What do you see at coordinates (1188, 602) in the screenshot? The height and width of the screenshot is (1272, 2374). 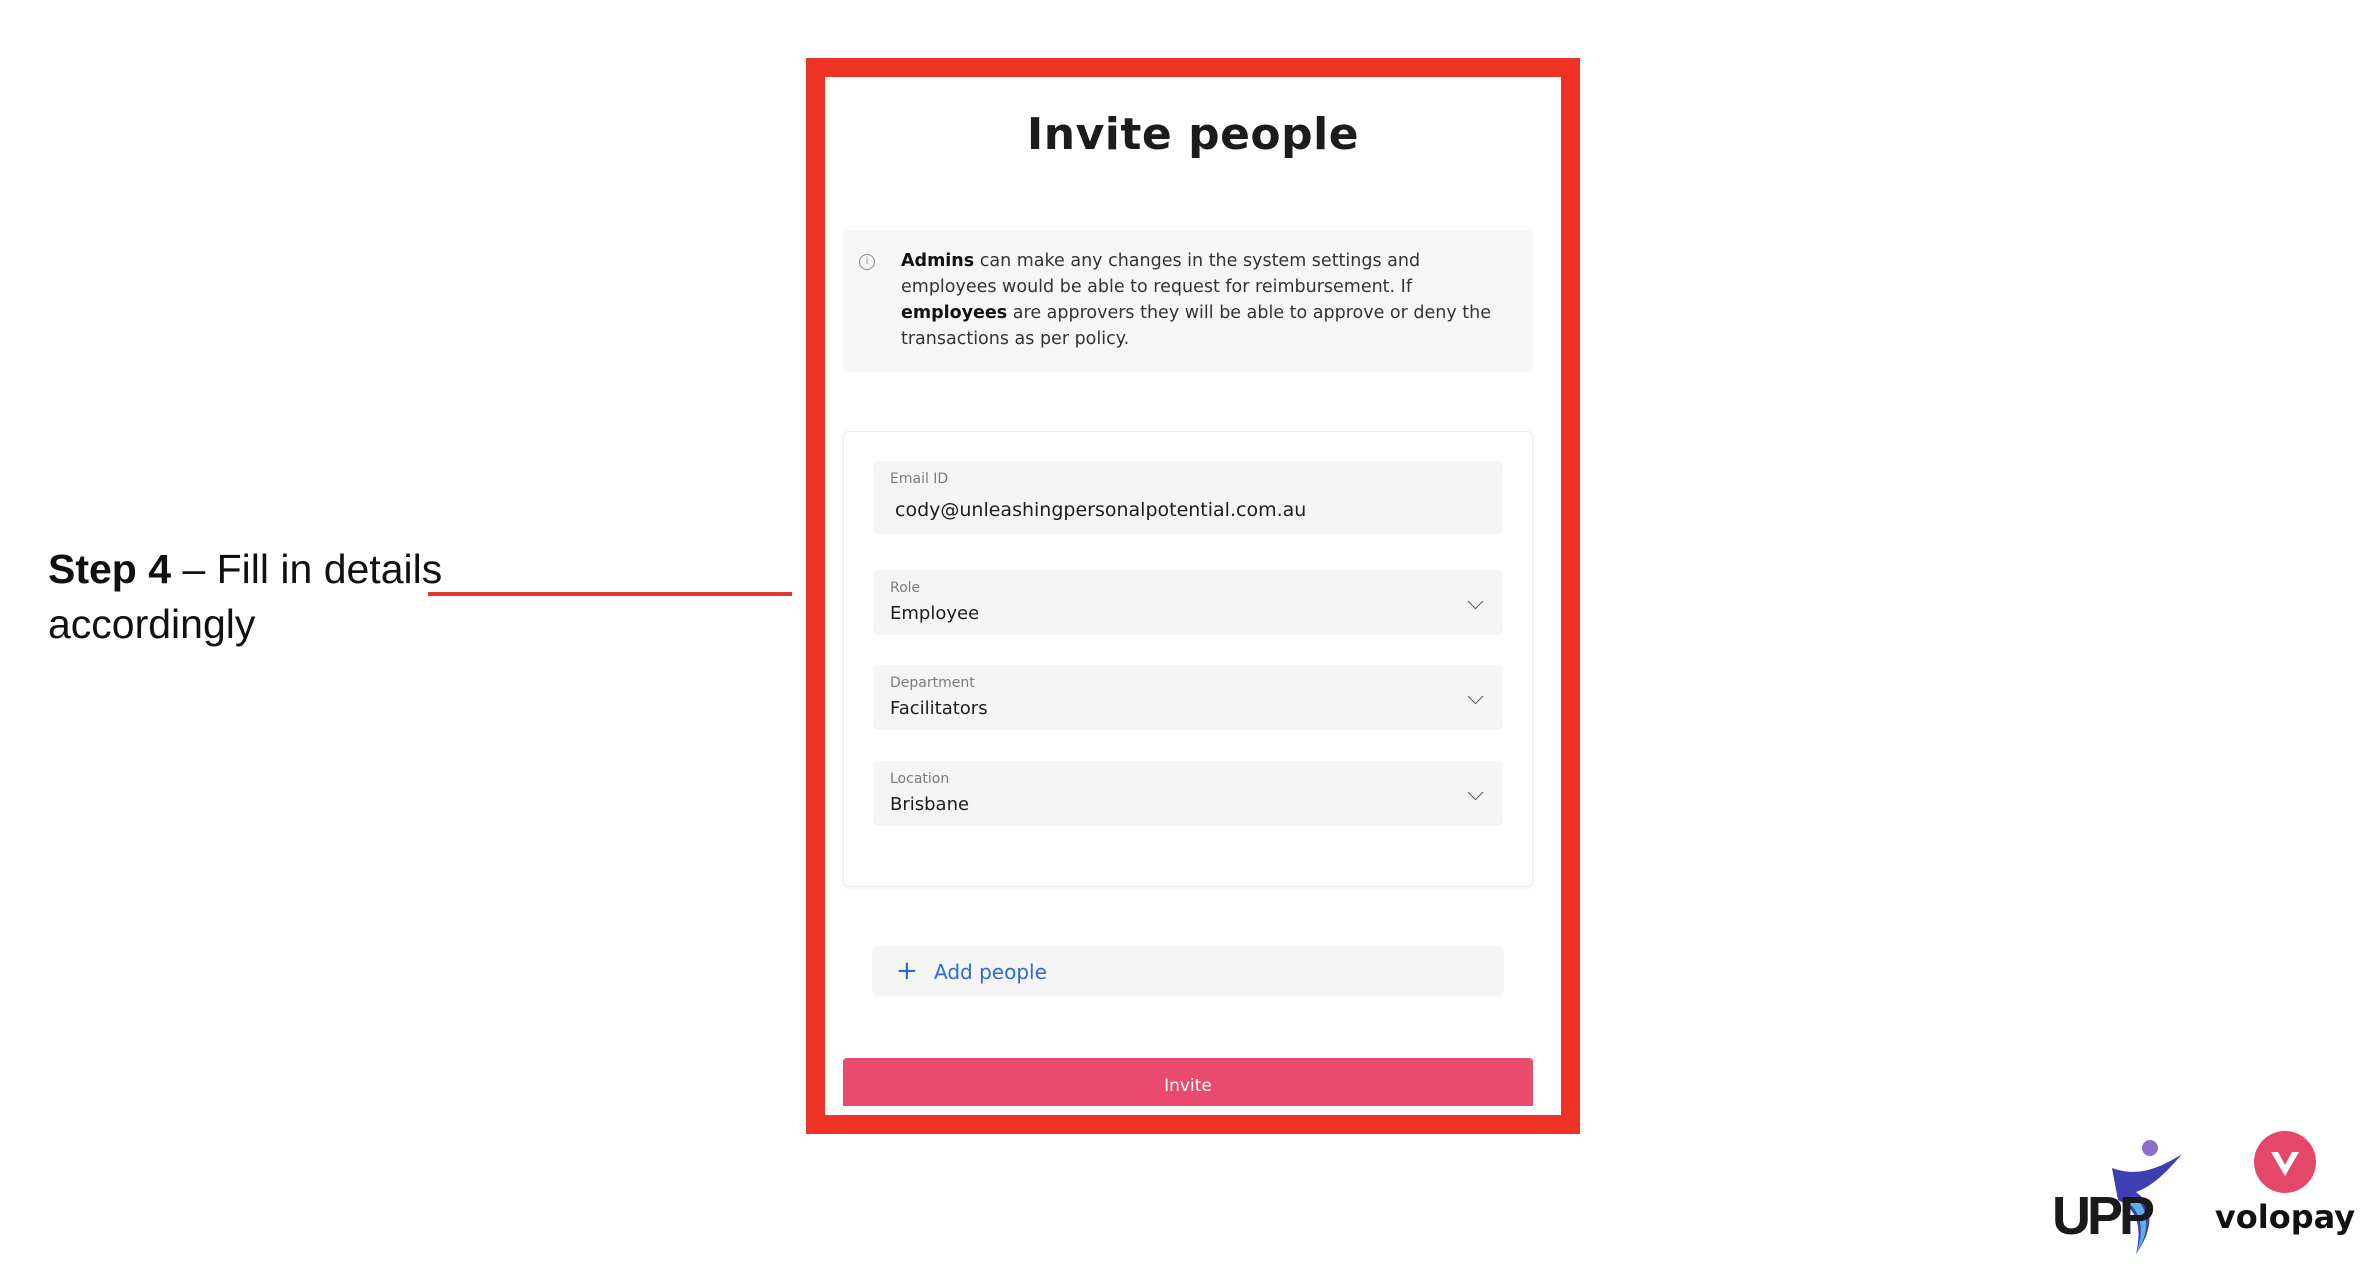 I see `role-select: Role Employee` at bounding box center [1188, 602].